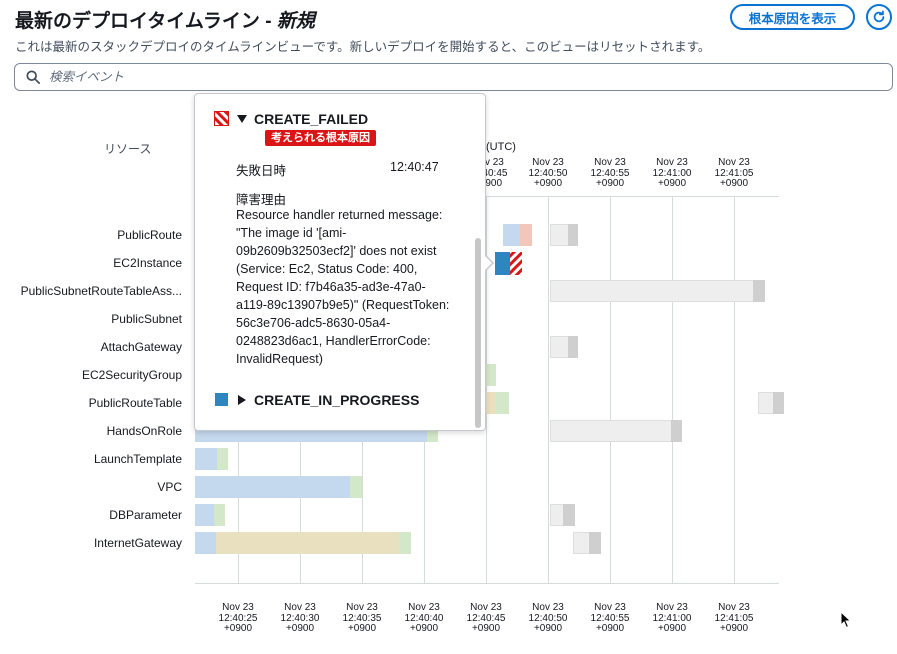 The height and width of the screenshot is (654, 897). I want to click on bar-publicroutetable-progress, so click(491, 403).